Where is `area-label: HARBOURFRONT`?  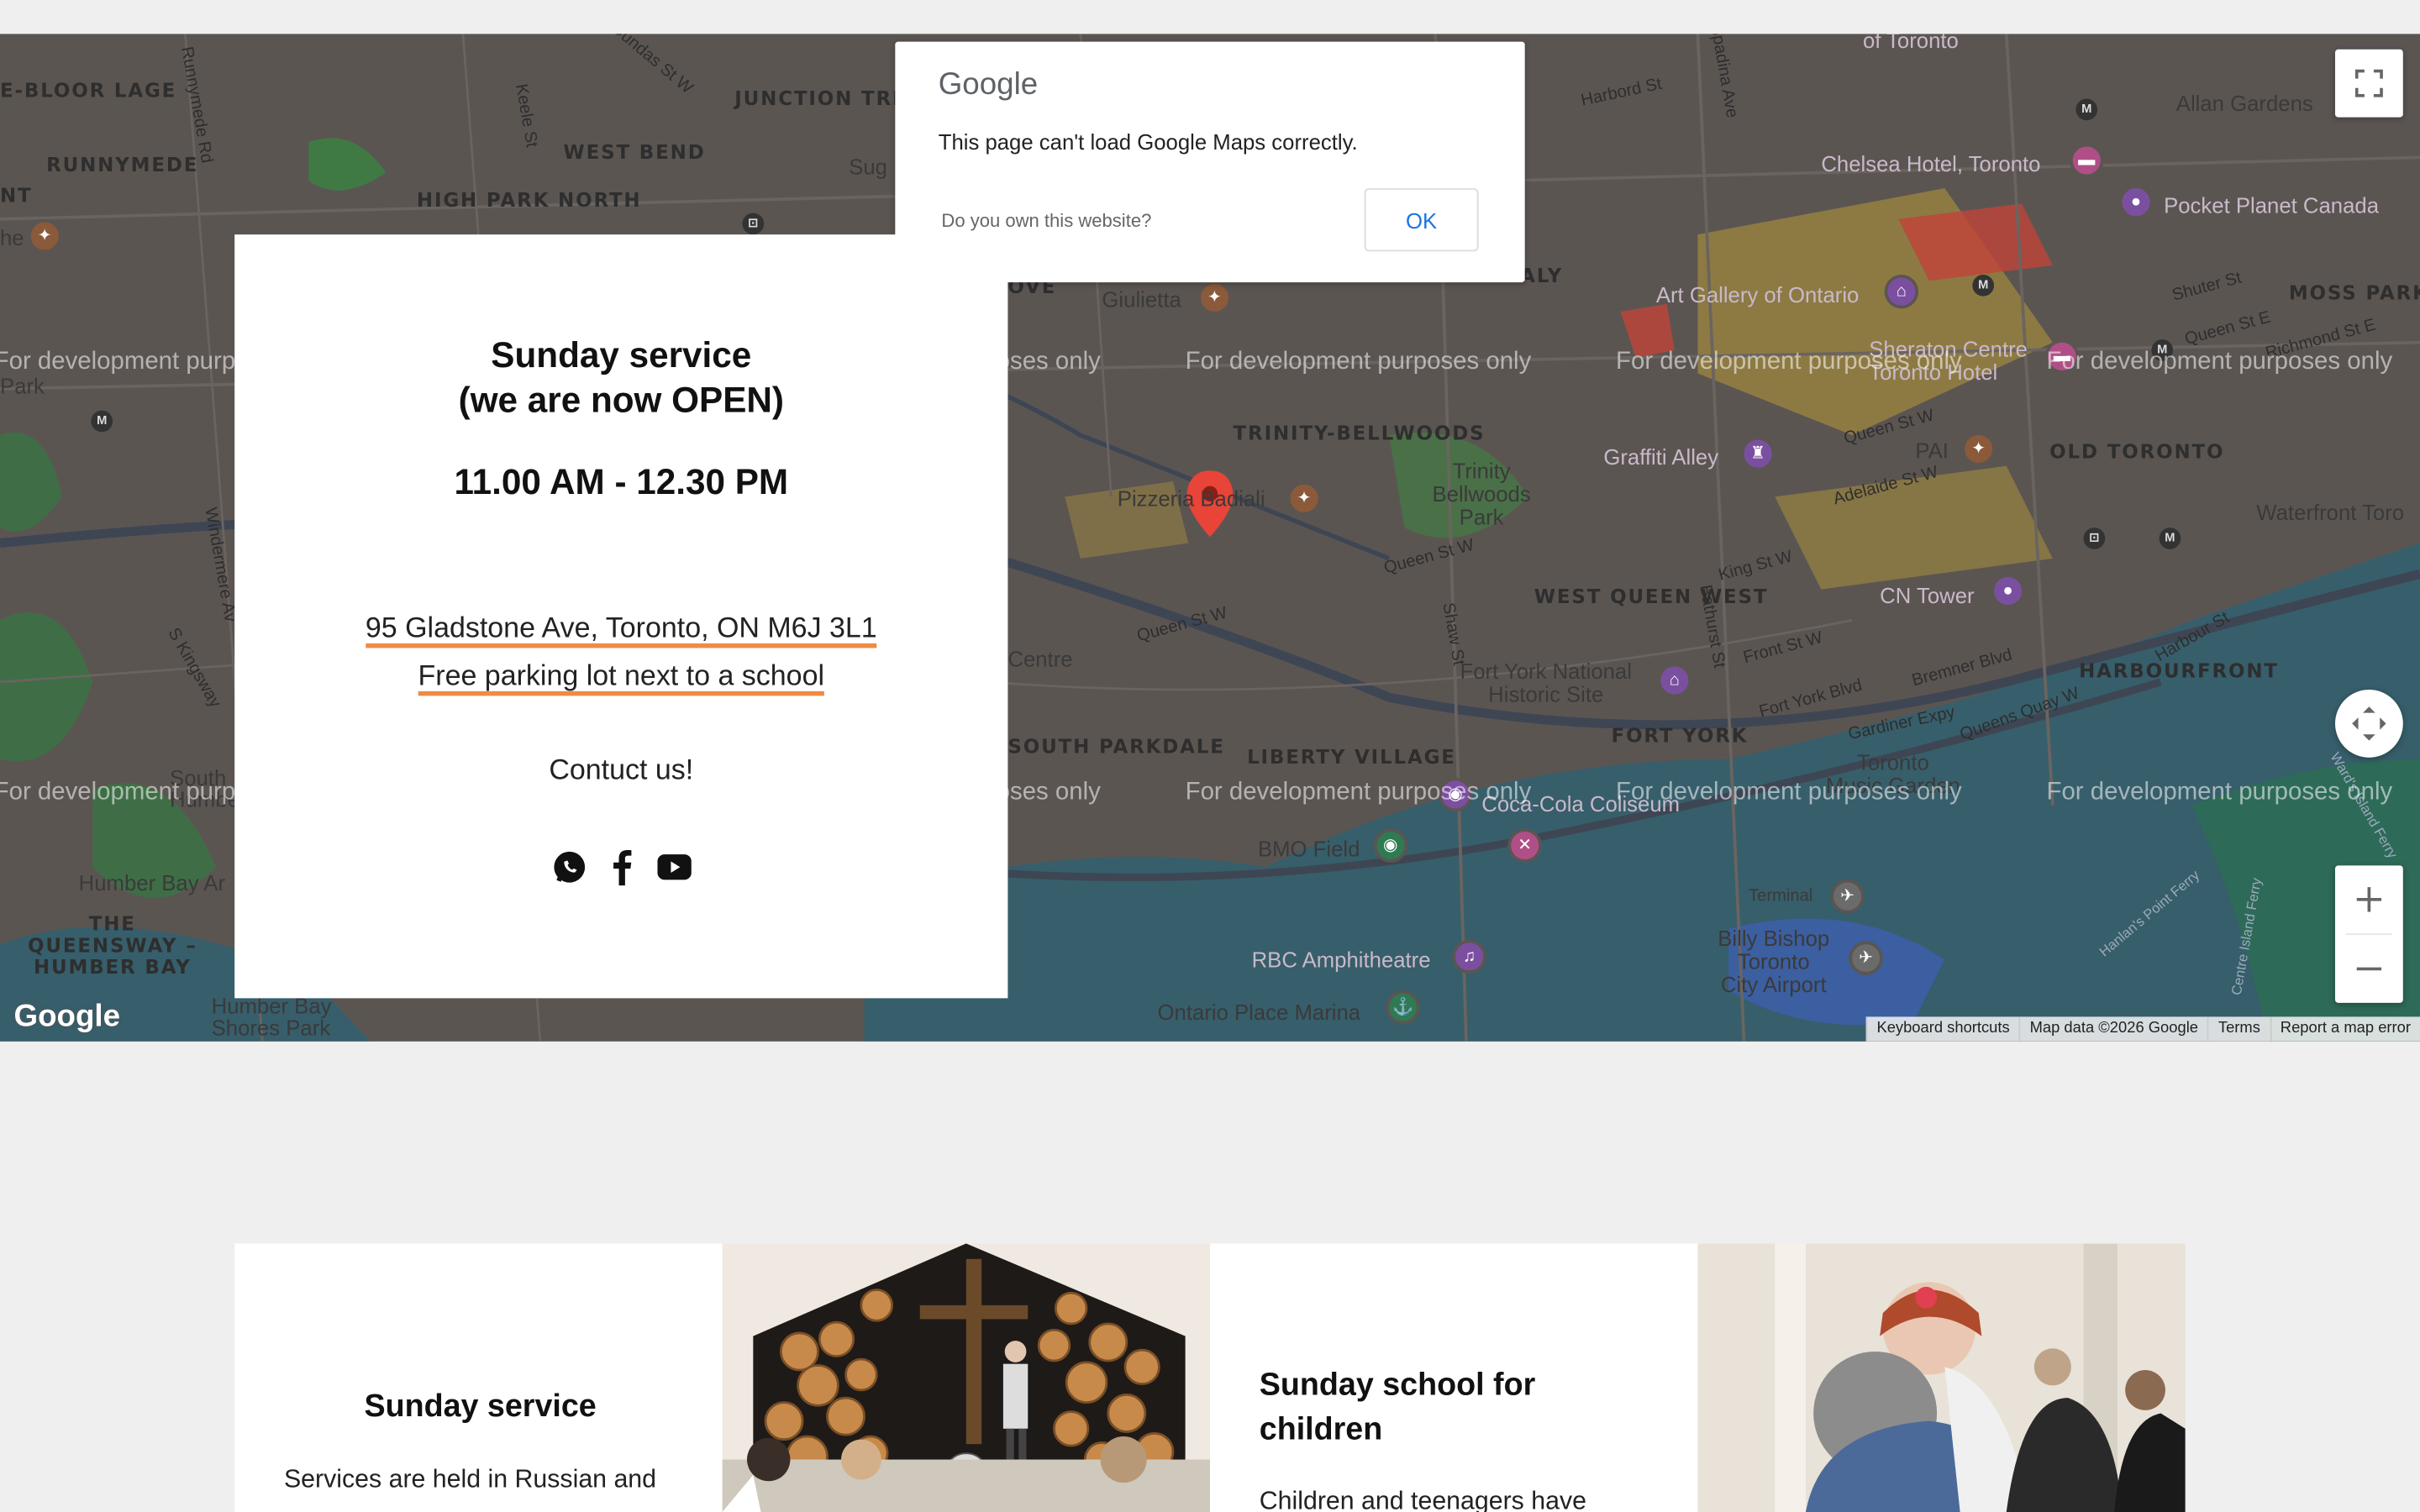 area-label: HARBOURFRONT is located at coordinates (2179, 670).